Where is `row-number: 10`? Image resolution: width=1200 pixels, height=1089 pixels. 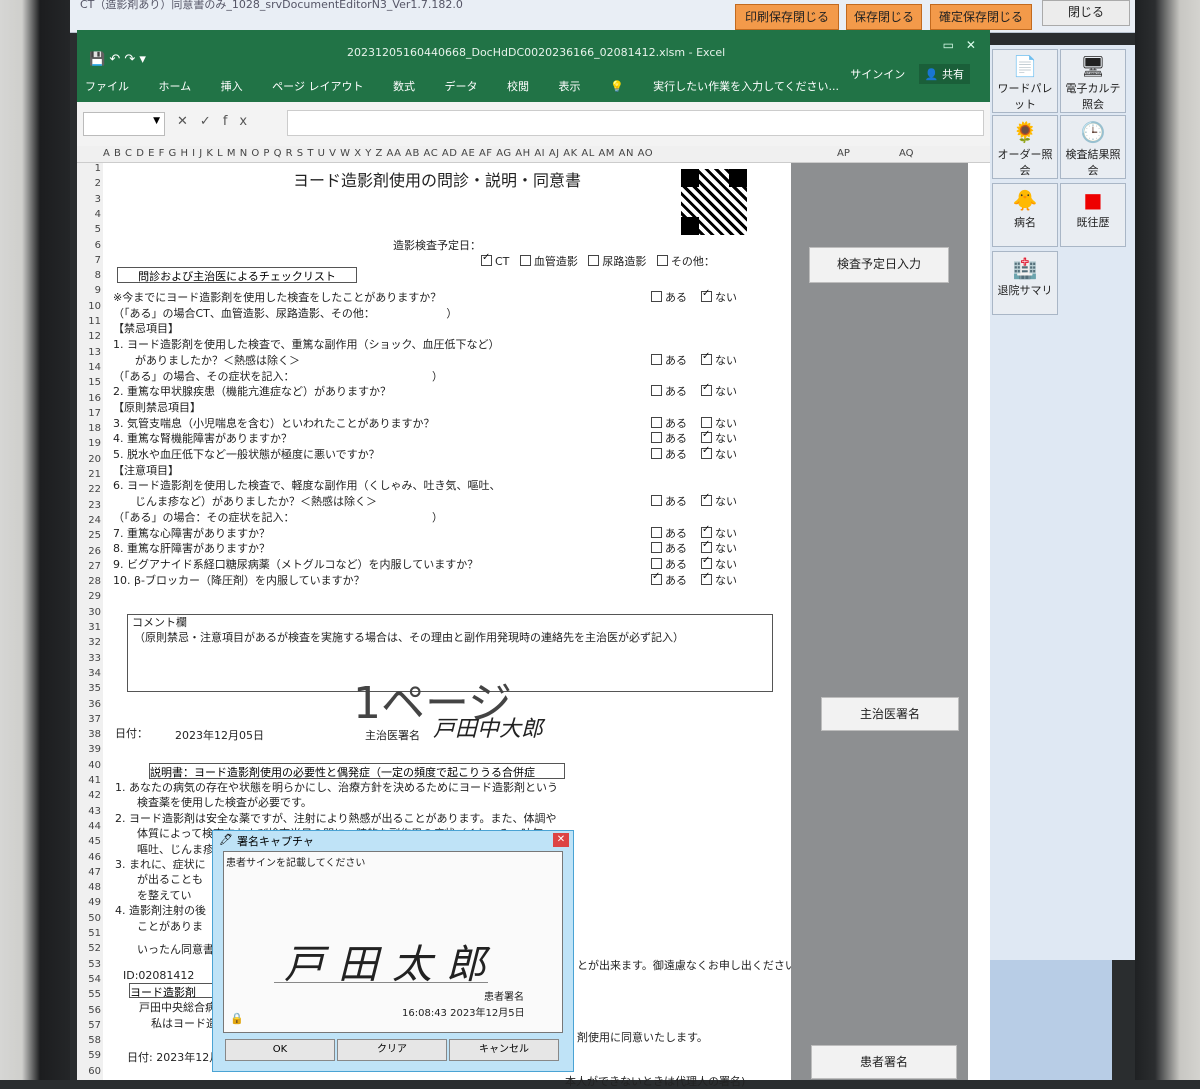
row-number: 10 is located at coordinates (89, 306).